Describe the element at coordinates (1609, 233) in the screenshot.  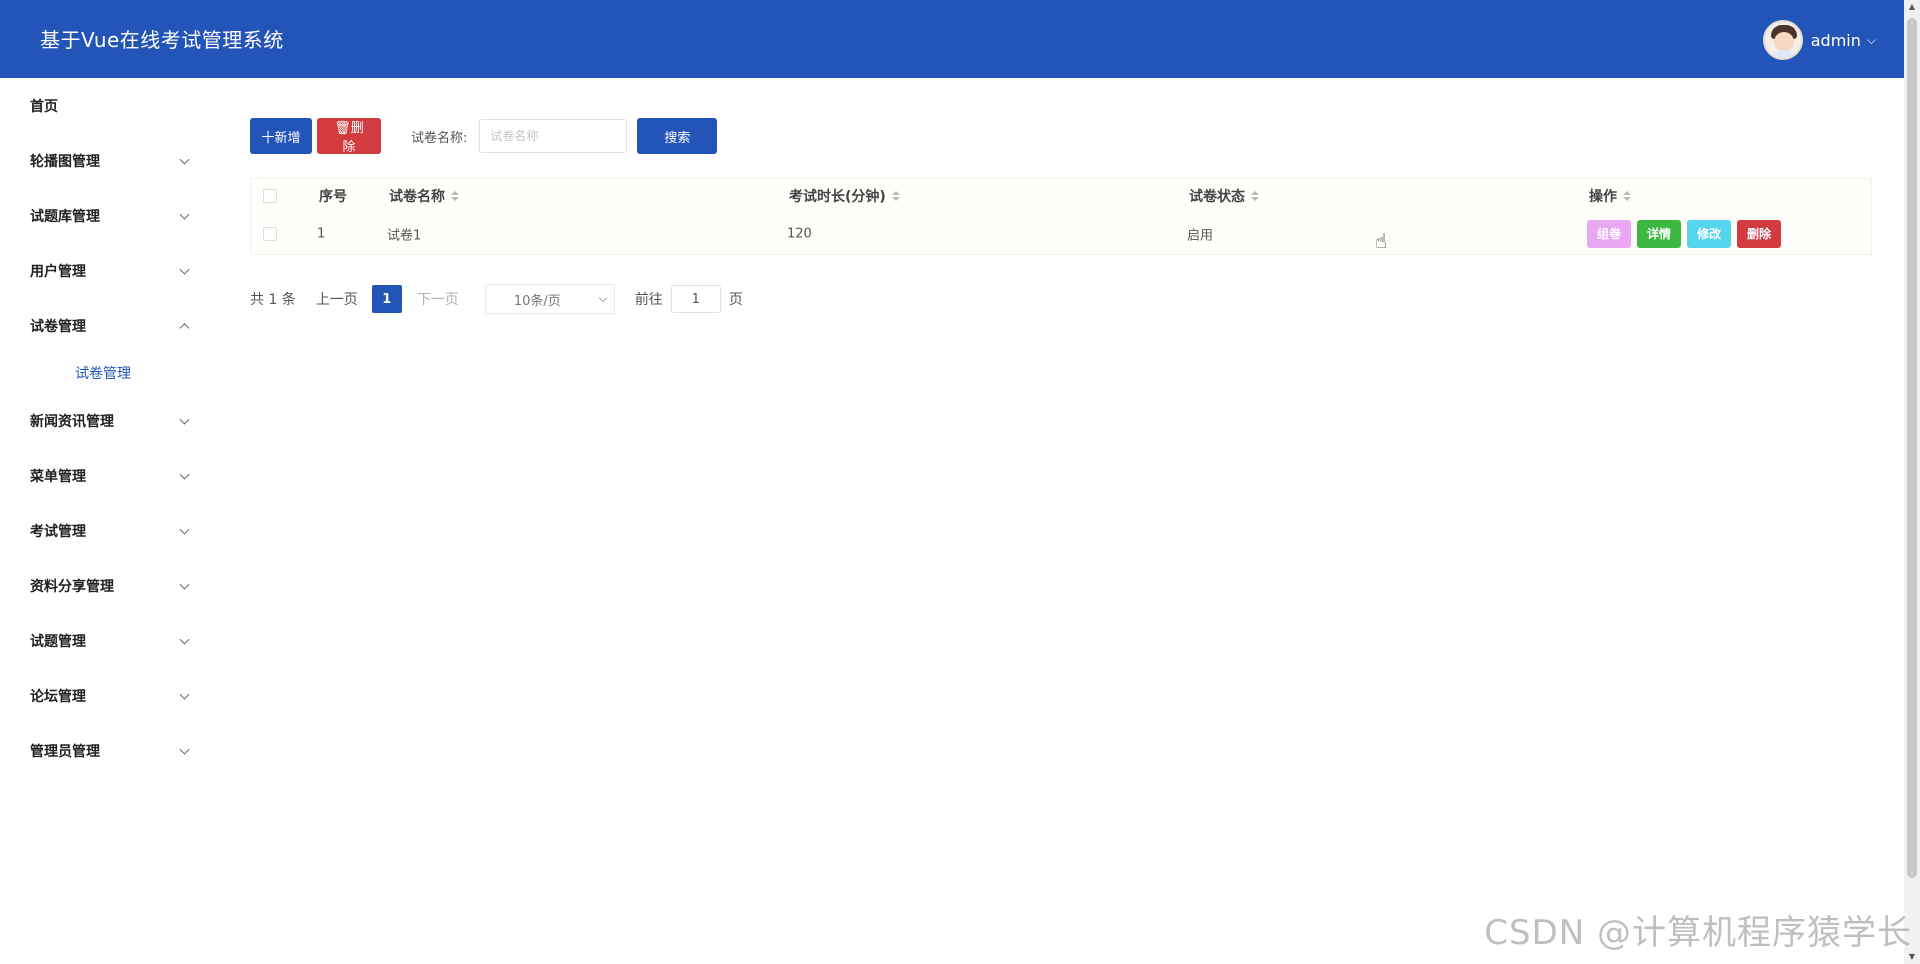
I see `compose-button: 组卷` at that location.